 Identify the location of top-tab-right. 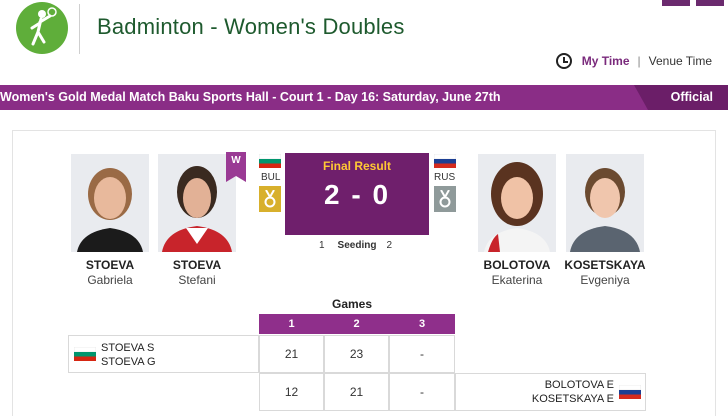
(710, 3).